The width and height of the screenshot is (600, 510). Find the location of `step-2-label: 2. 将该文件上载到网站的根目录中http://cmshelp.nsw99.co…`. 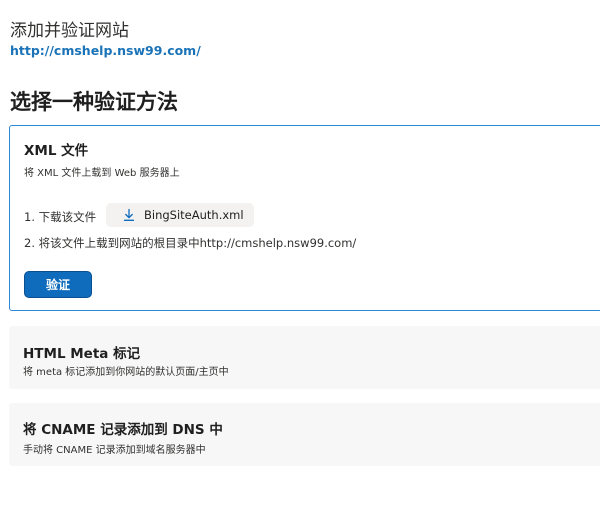

step-2-label: 2. 将该文件上载到网站的根目录中http://cmshelp.nsw99.co… is located at coordinates (190, 243).